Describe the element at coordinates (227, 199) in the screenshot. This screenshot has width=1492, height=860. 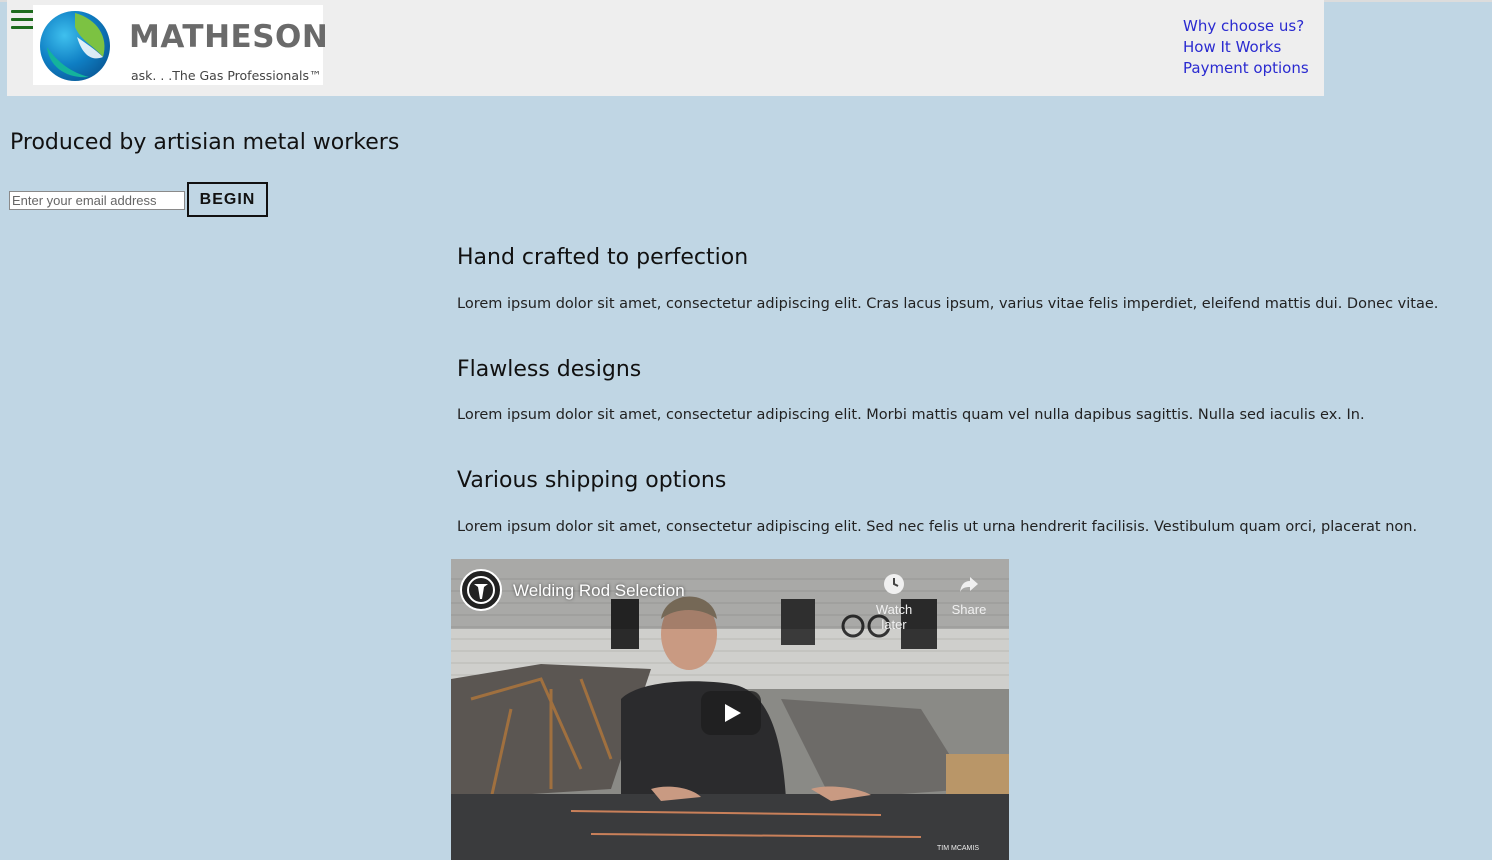
I see `begin-button: BEGIN` at that location.